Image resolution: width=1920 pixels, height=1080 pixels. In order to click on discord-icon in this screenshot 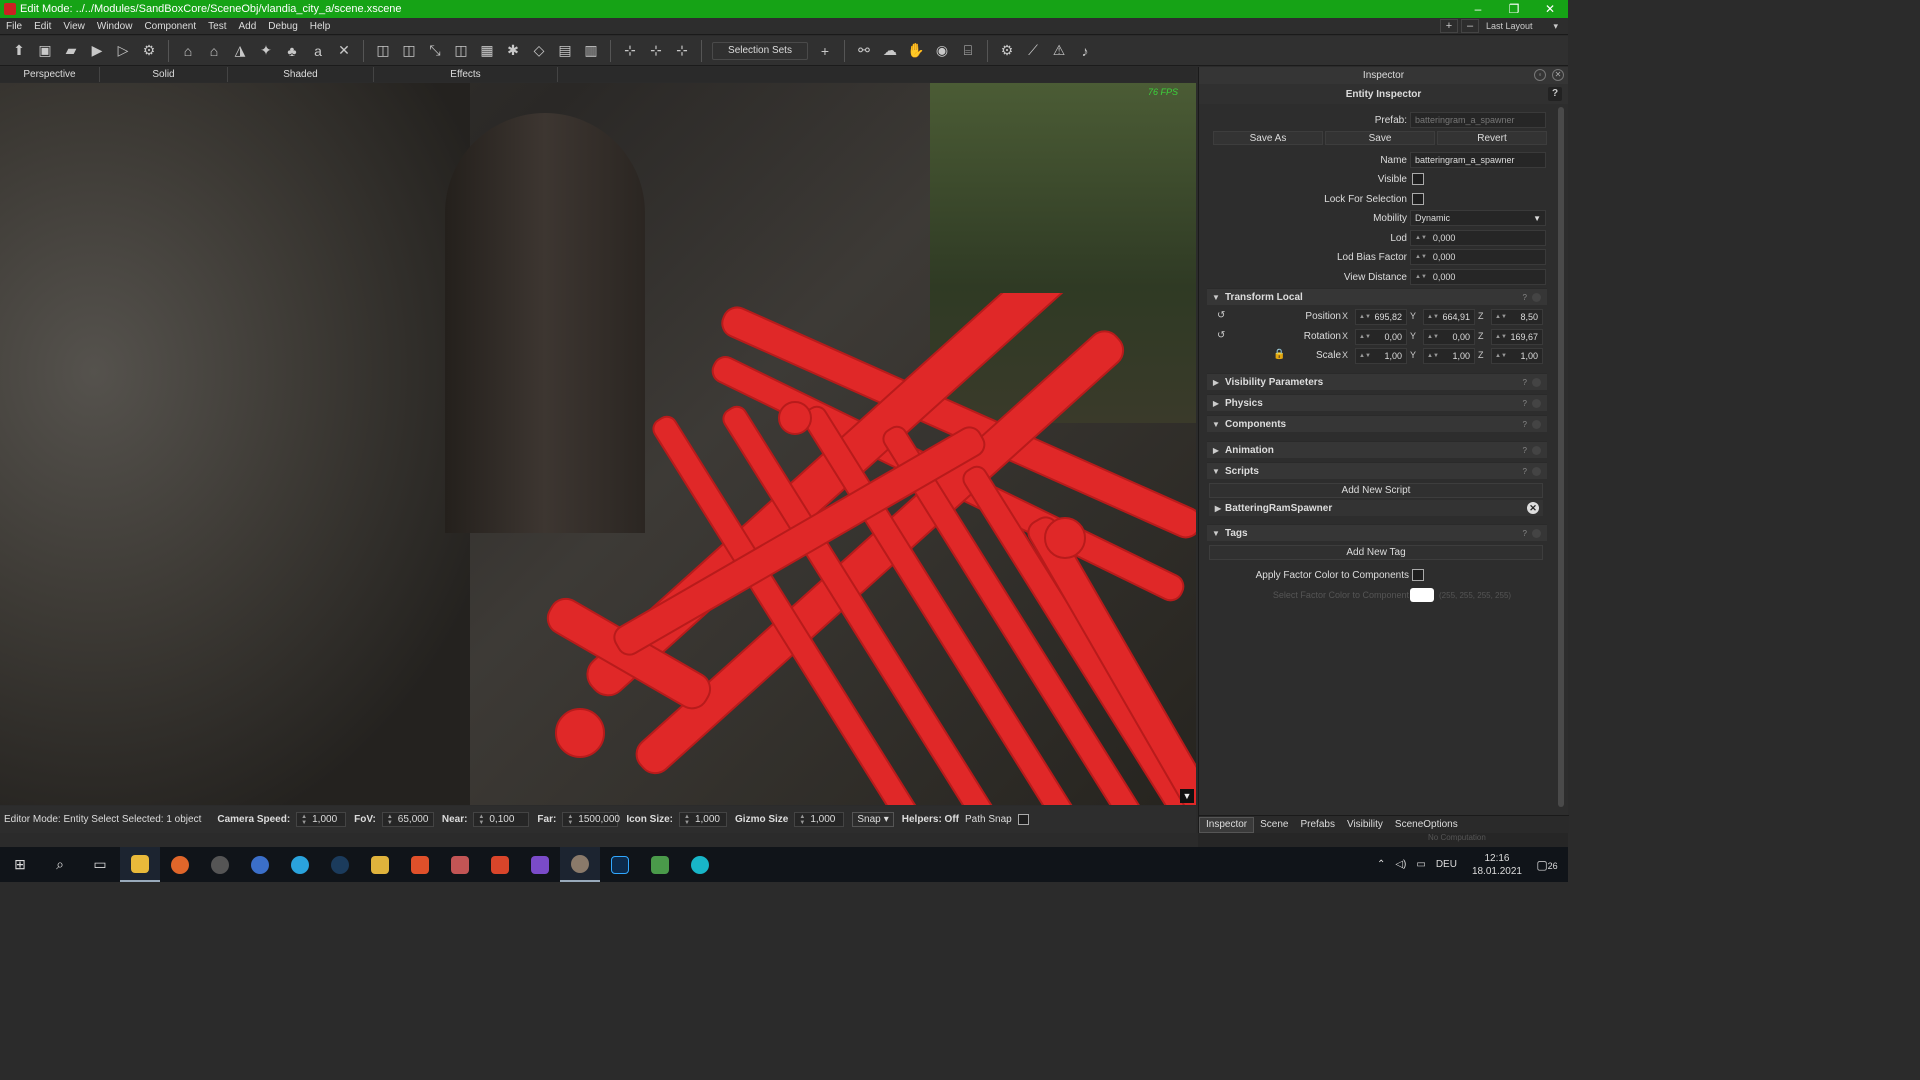, I will do `click(460, 864)`.